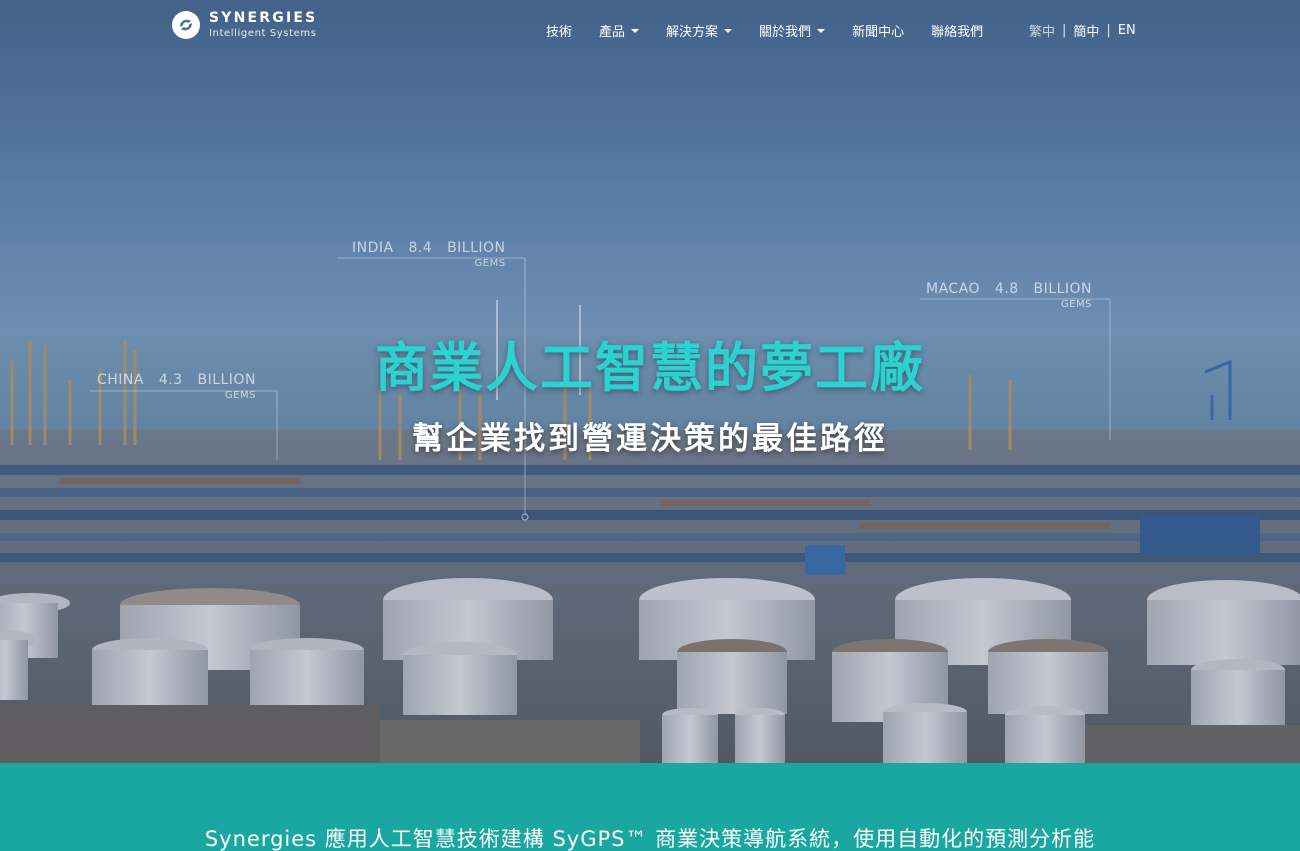  I want to click on nav-item-technology: 技術, so click(559, 30).